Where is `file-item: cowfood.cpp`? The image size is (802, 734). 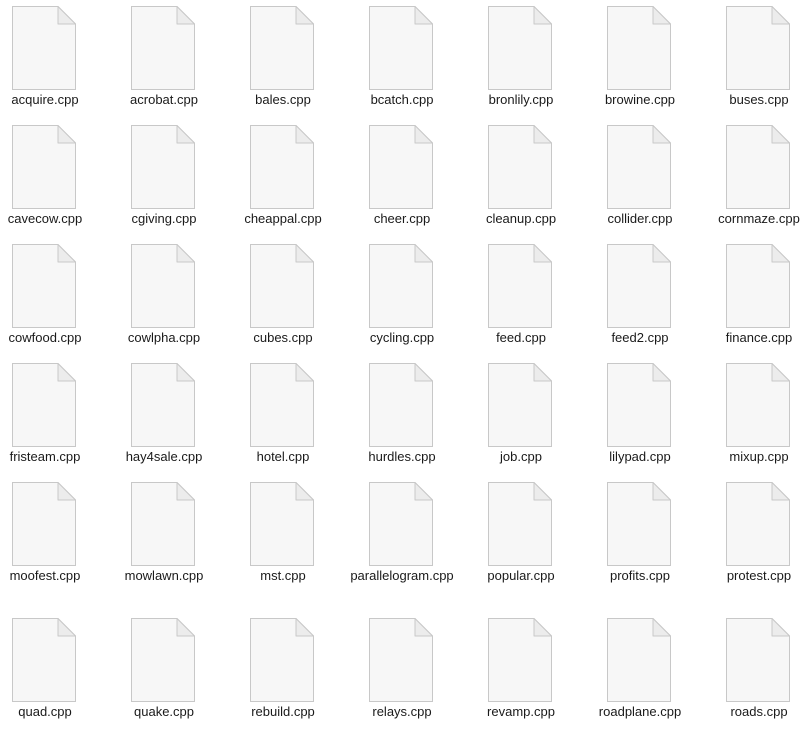
file-item: cowfood.cpp is located at coordinates (52, 297).